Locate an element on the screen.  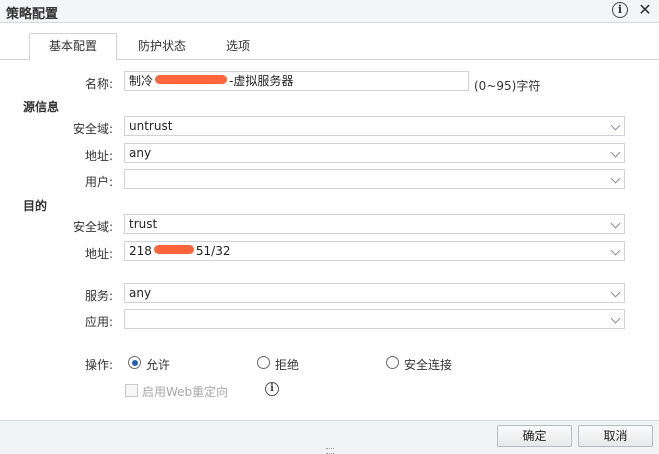
source-section-title: 源信息 is located at coordinates (41, 107).